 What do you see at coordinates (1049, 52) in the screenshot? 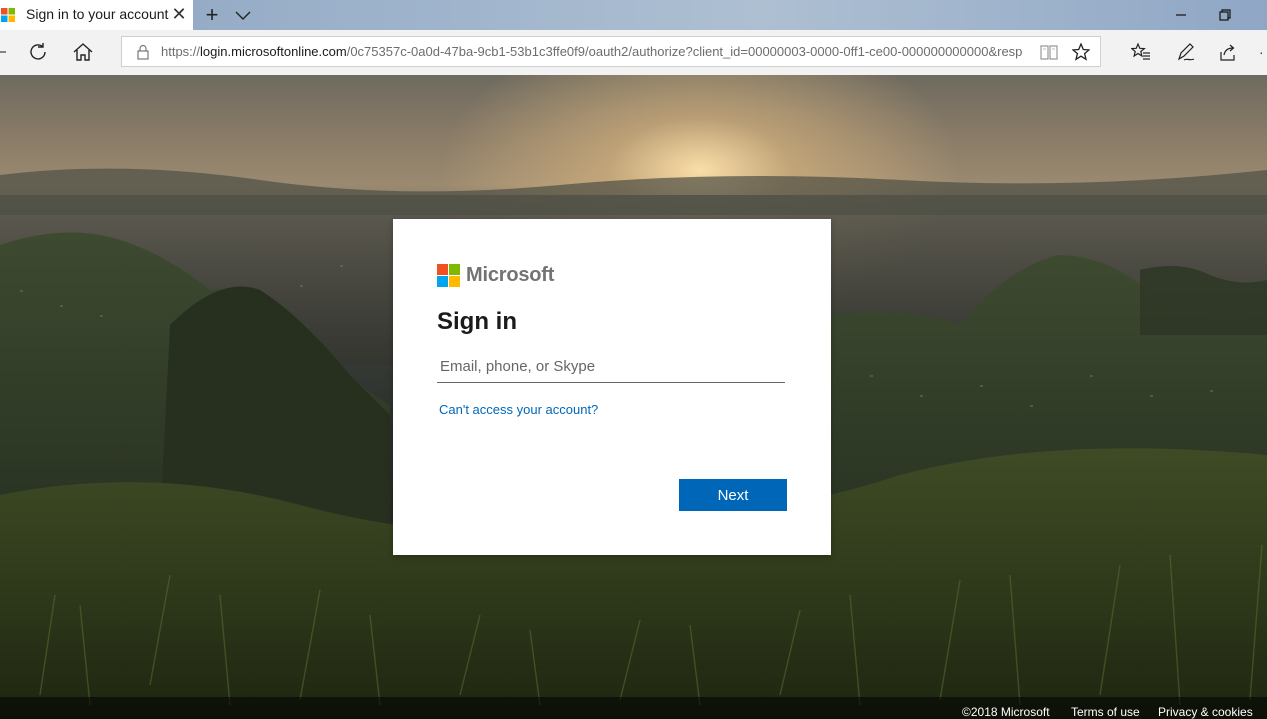
I see `reading-view-icon` at bounding box center [1049, 52].